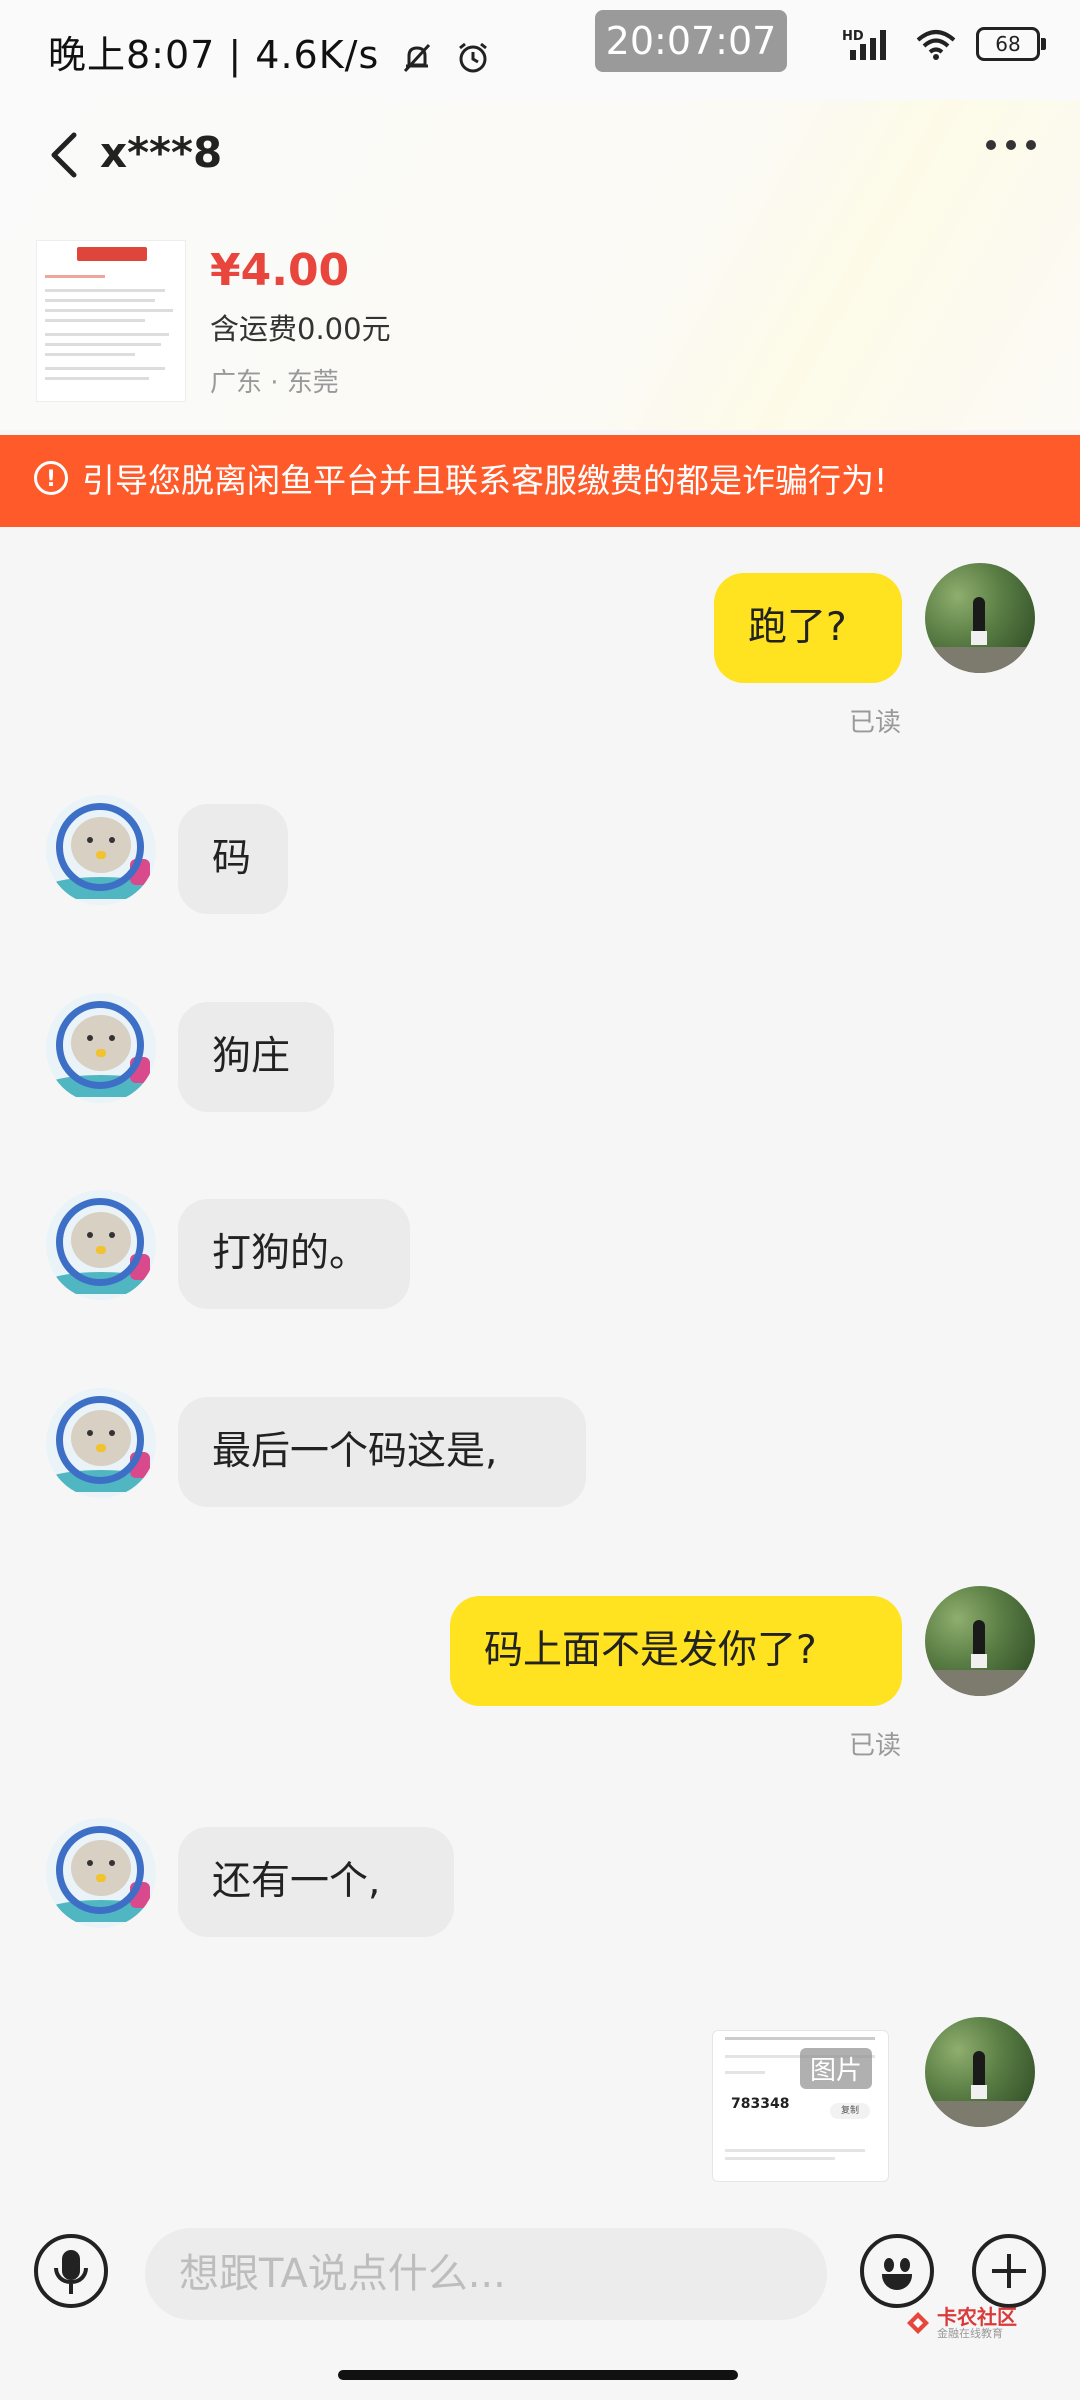 This screenshot has height=2400, width=1080. I want to click on signal-icon: HD, so click(864, 44).